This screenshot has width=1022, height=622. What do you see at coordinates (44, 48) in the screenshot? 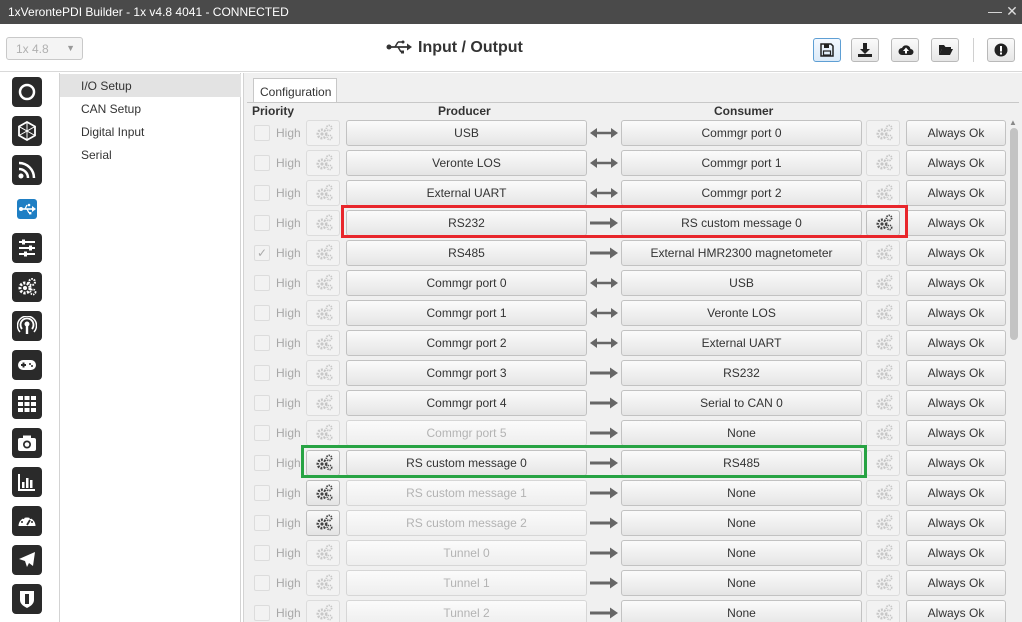
I see `version-select: 1x 4.8 ▼` at bounding box center [44, 48].